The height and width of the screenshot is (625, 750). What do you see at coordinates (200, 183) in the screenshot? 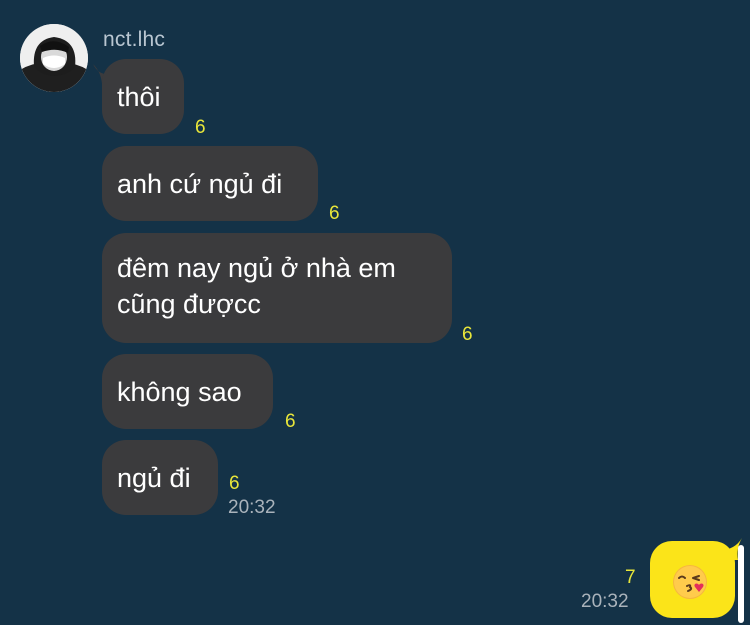
I see `message-text: anh cứ ngủ đi` at bounding box center [200, 183].